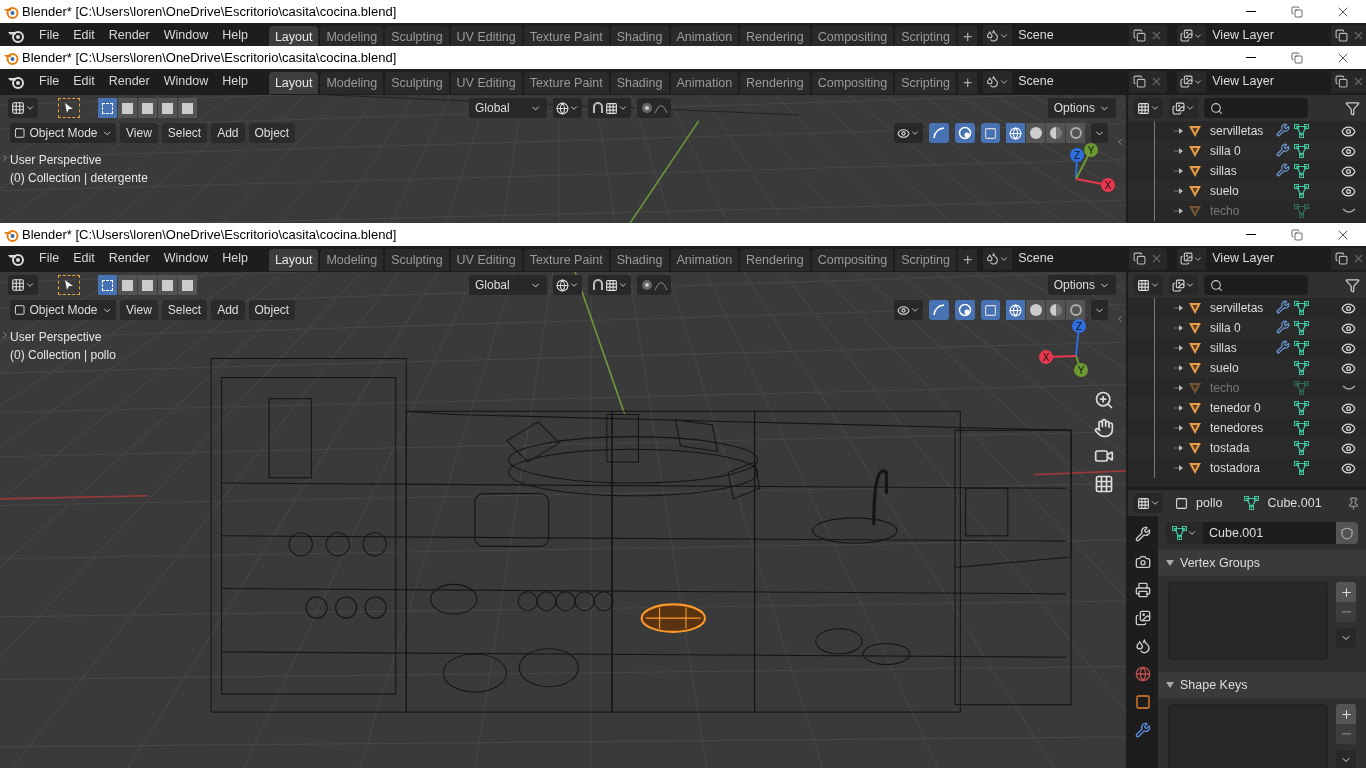  I want to click on proportional-editing-button, so click(654, 285).